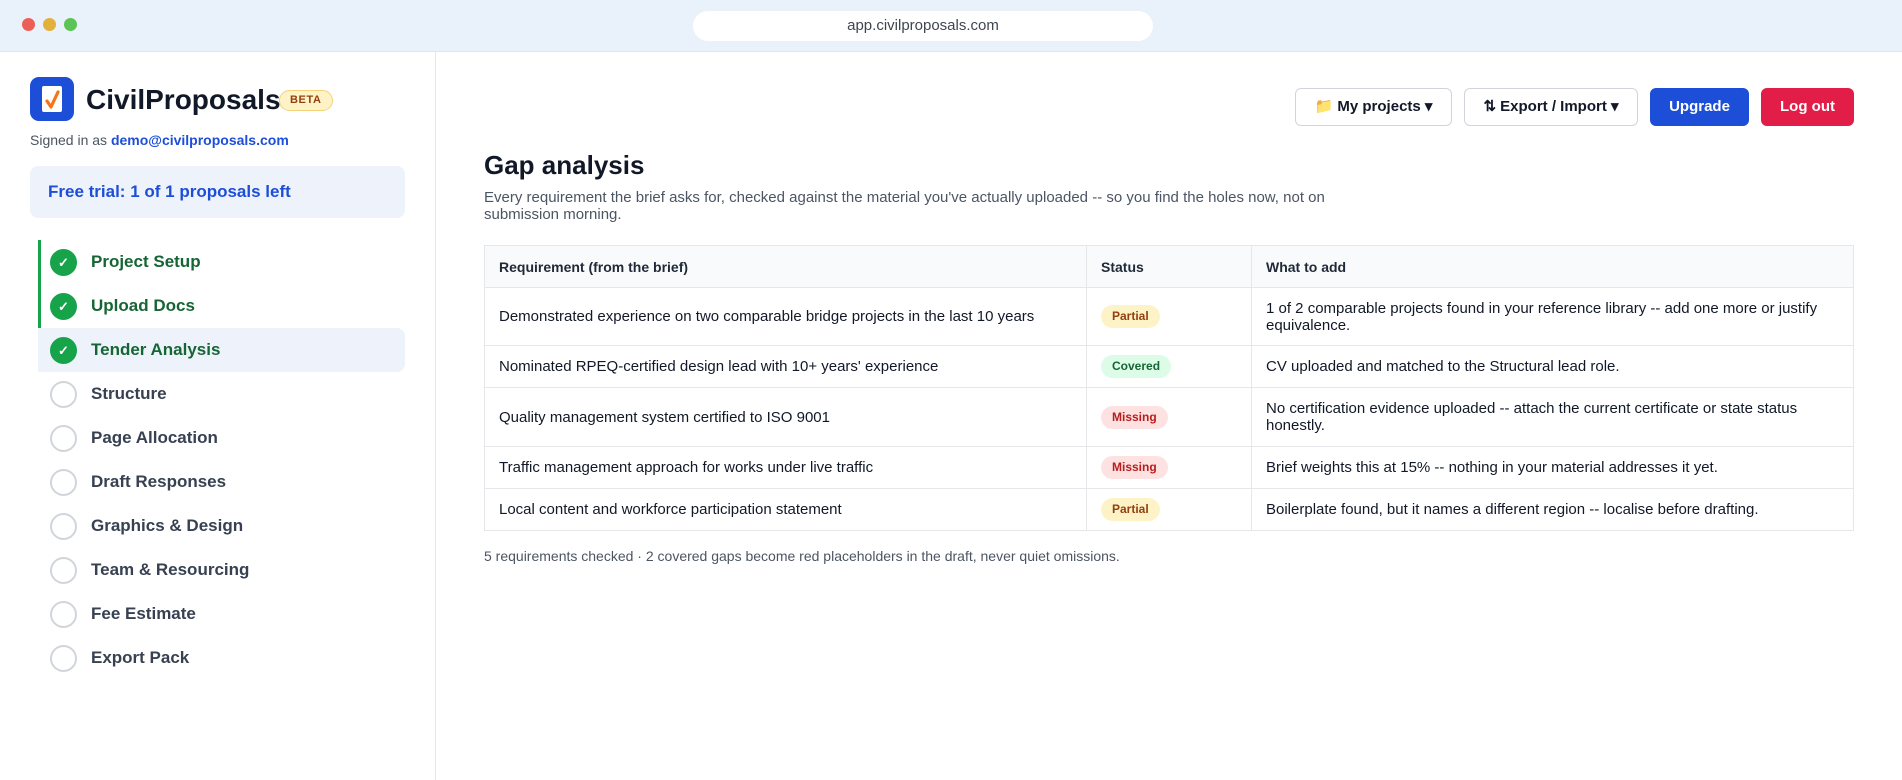 This screenshot has width=1902, height=780. What do you see at coordinates (306, 100) in the screenshot?
I see `beta-badge: BETA` at bounding box center [306, 100].